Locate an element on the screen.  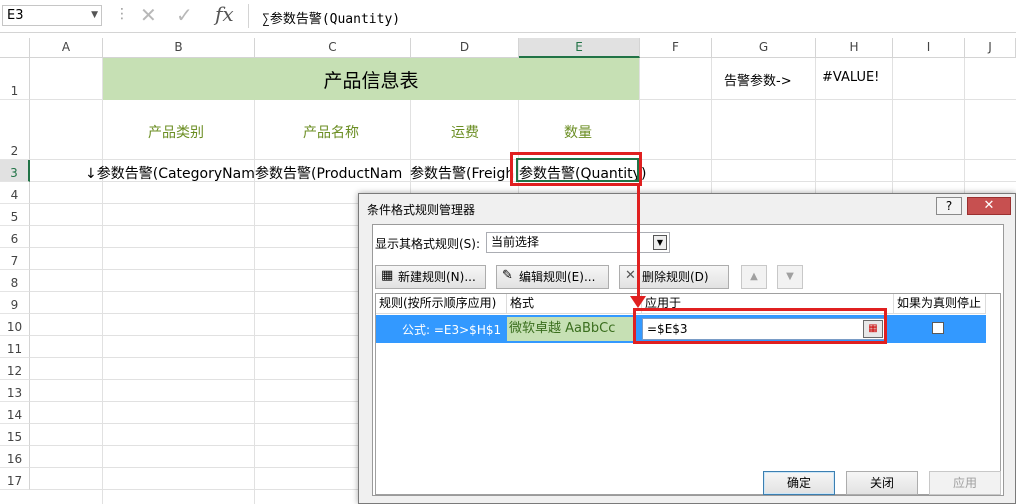
name-box-value: E3 is located at coordinates (15, 15).